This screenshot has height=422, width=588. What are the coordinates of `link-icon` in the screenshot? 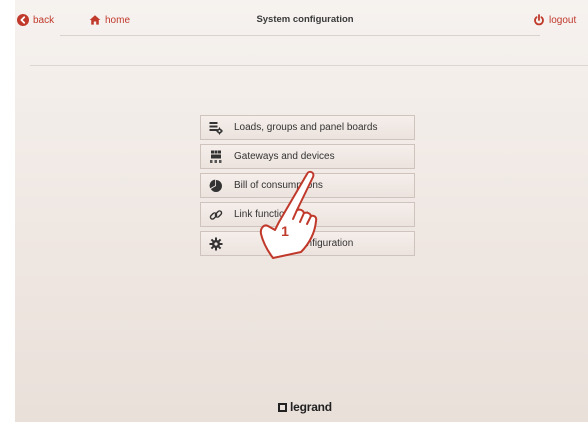 It's located at (216, 215).